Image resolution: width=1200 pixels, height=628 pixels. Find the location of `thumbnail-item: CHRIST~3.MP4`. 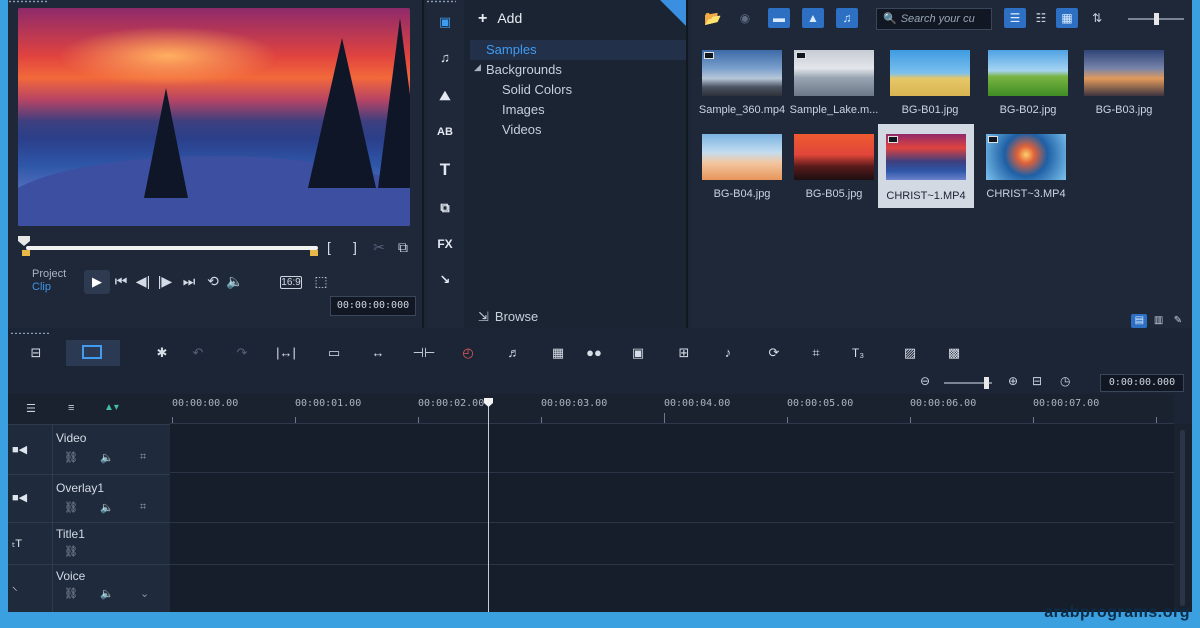

thumbnail-item: CHRIST~3.MP4 is located at coordinates (1026, 171).